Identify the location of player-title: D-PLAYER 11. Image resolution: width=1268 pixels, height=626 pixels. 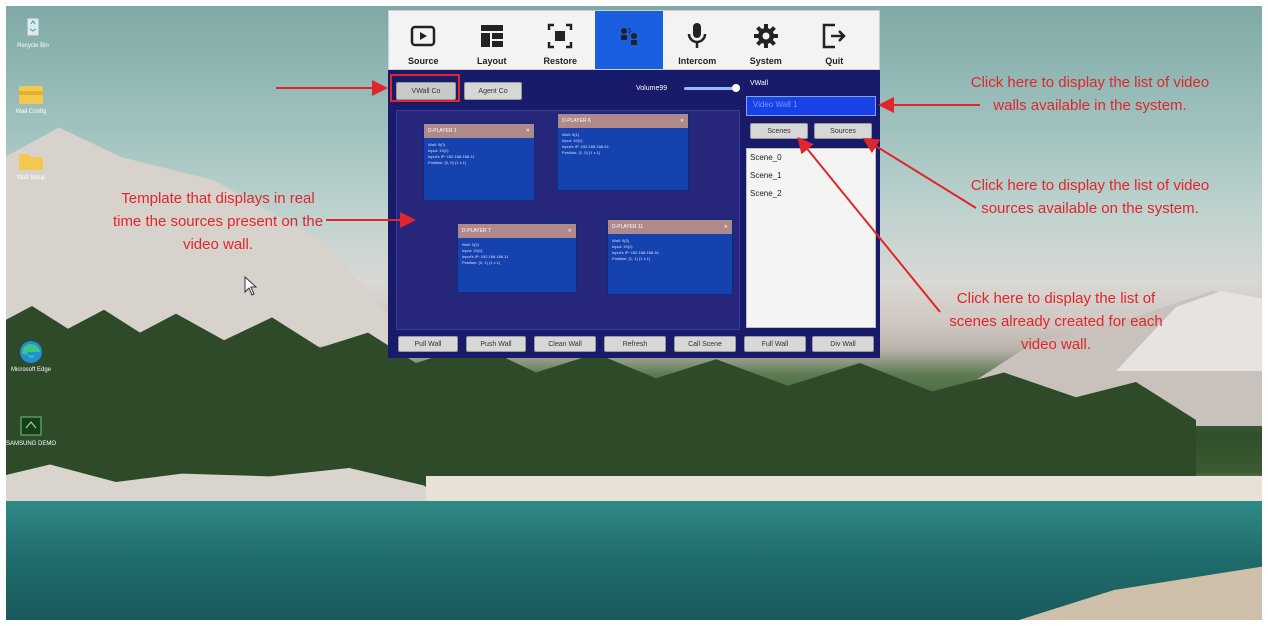
(628, 227).